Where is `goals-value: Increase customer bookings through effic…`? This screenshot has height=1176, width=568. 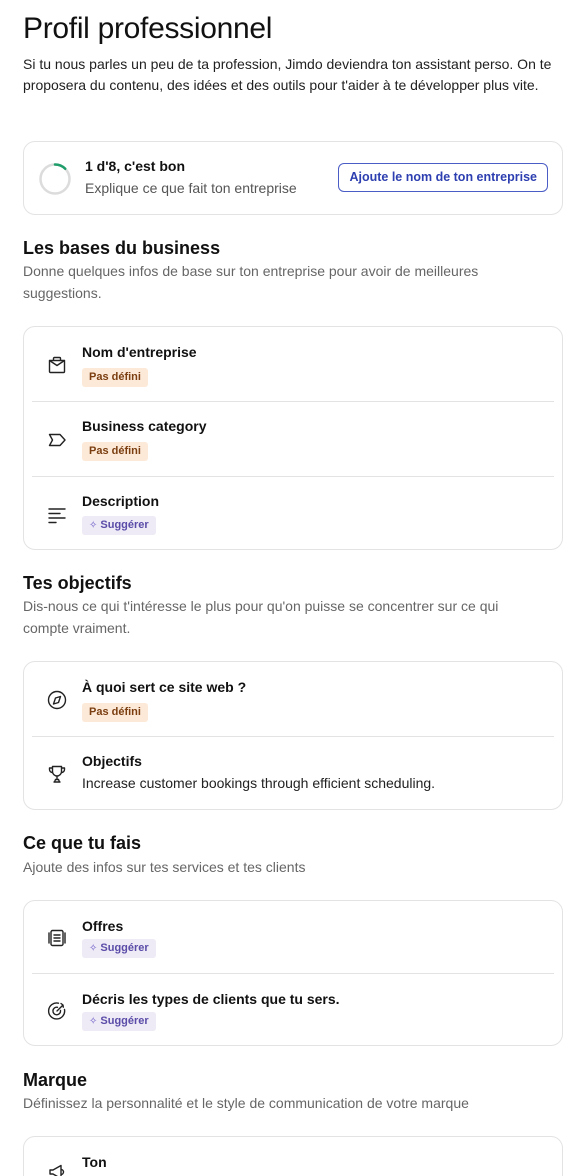 goals-value: Increase customer bookings through effic… is located at coordinates (259, 783).